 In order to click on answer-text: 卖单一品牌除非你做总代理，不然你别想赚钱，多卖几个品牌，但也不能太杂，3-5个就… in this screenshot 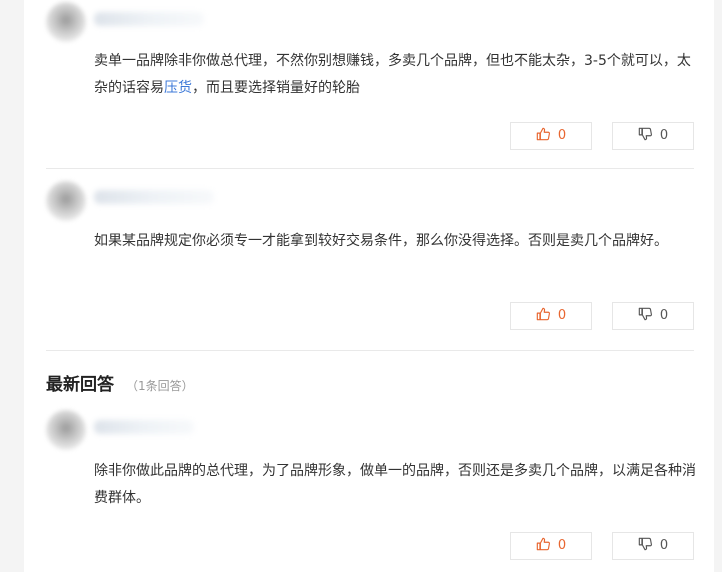, I will do `click(399, 75)`.